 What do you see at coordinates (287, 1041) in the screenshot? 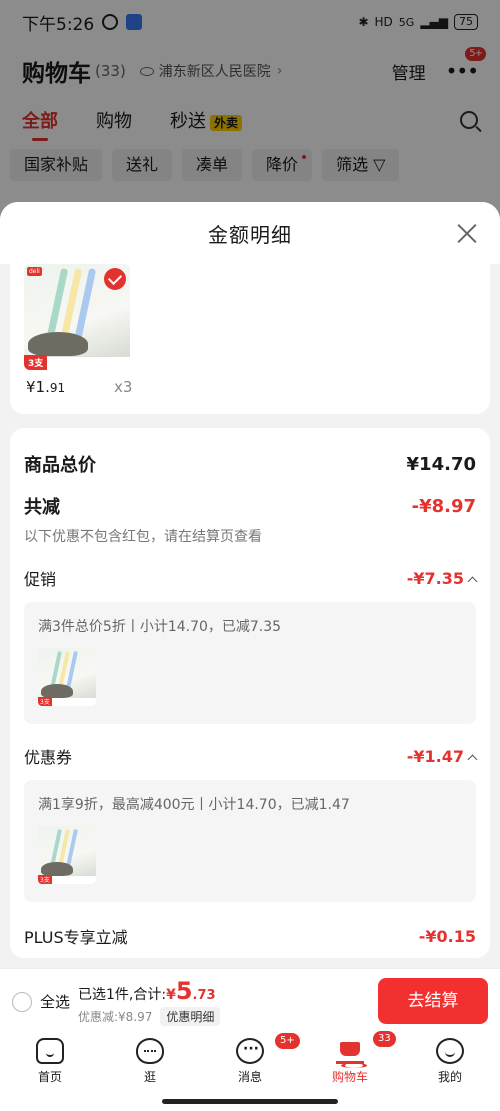
I see `message-badge: 5+` at bounding box center [287, 1041].